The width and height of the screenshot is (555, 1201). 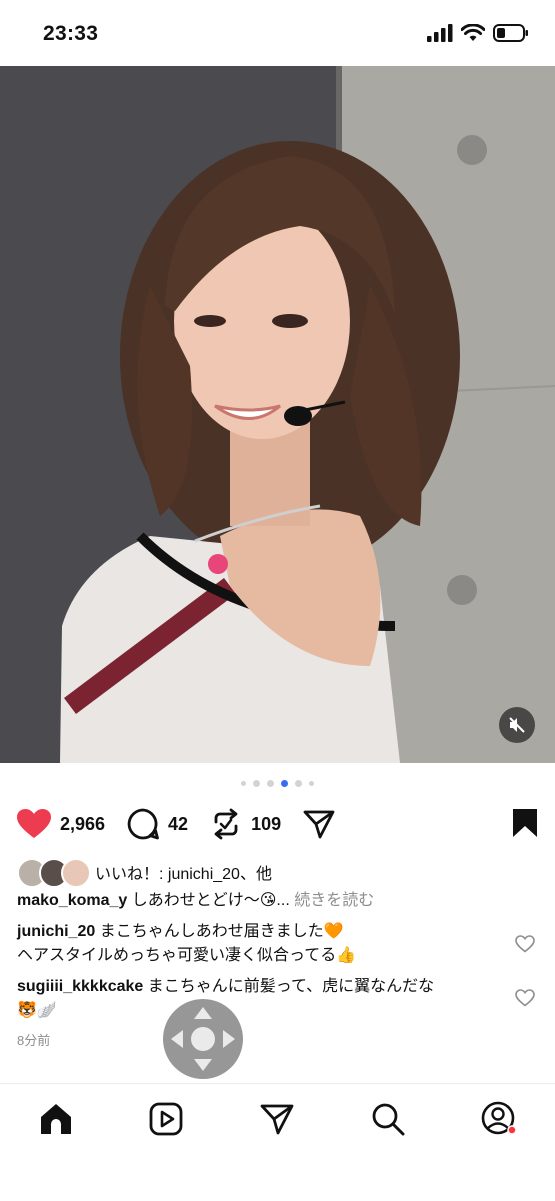 I want to click on speaker-muted-icon, so click(x=517, y=725).